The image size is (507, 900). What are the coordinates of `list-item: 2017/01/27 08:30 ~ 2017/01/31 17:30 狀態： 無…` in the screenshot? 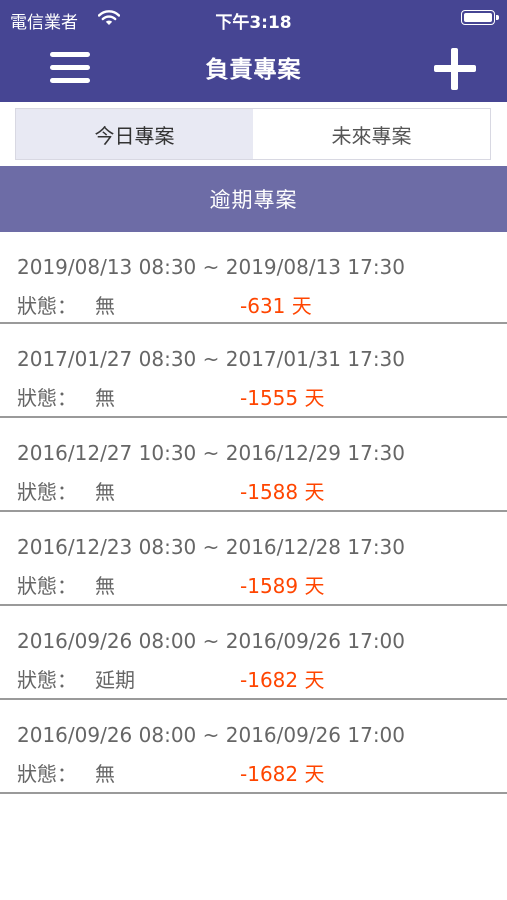 It's located at (253, 371).